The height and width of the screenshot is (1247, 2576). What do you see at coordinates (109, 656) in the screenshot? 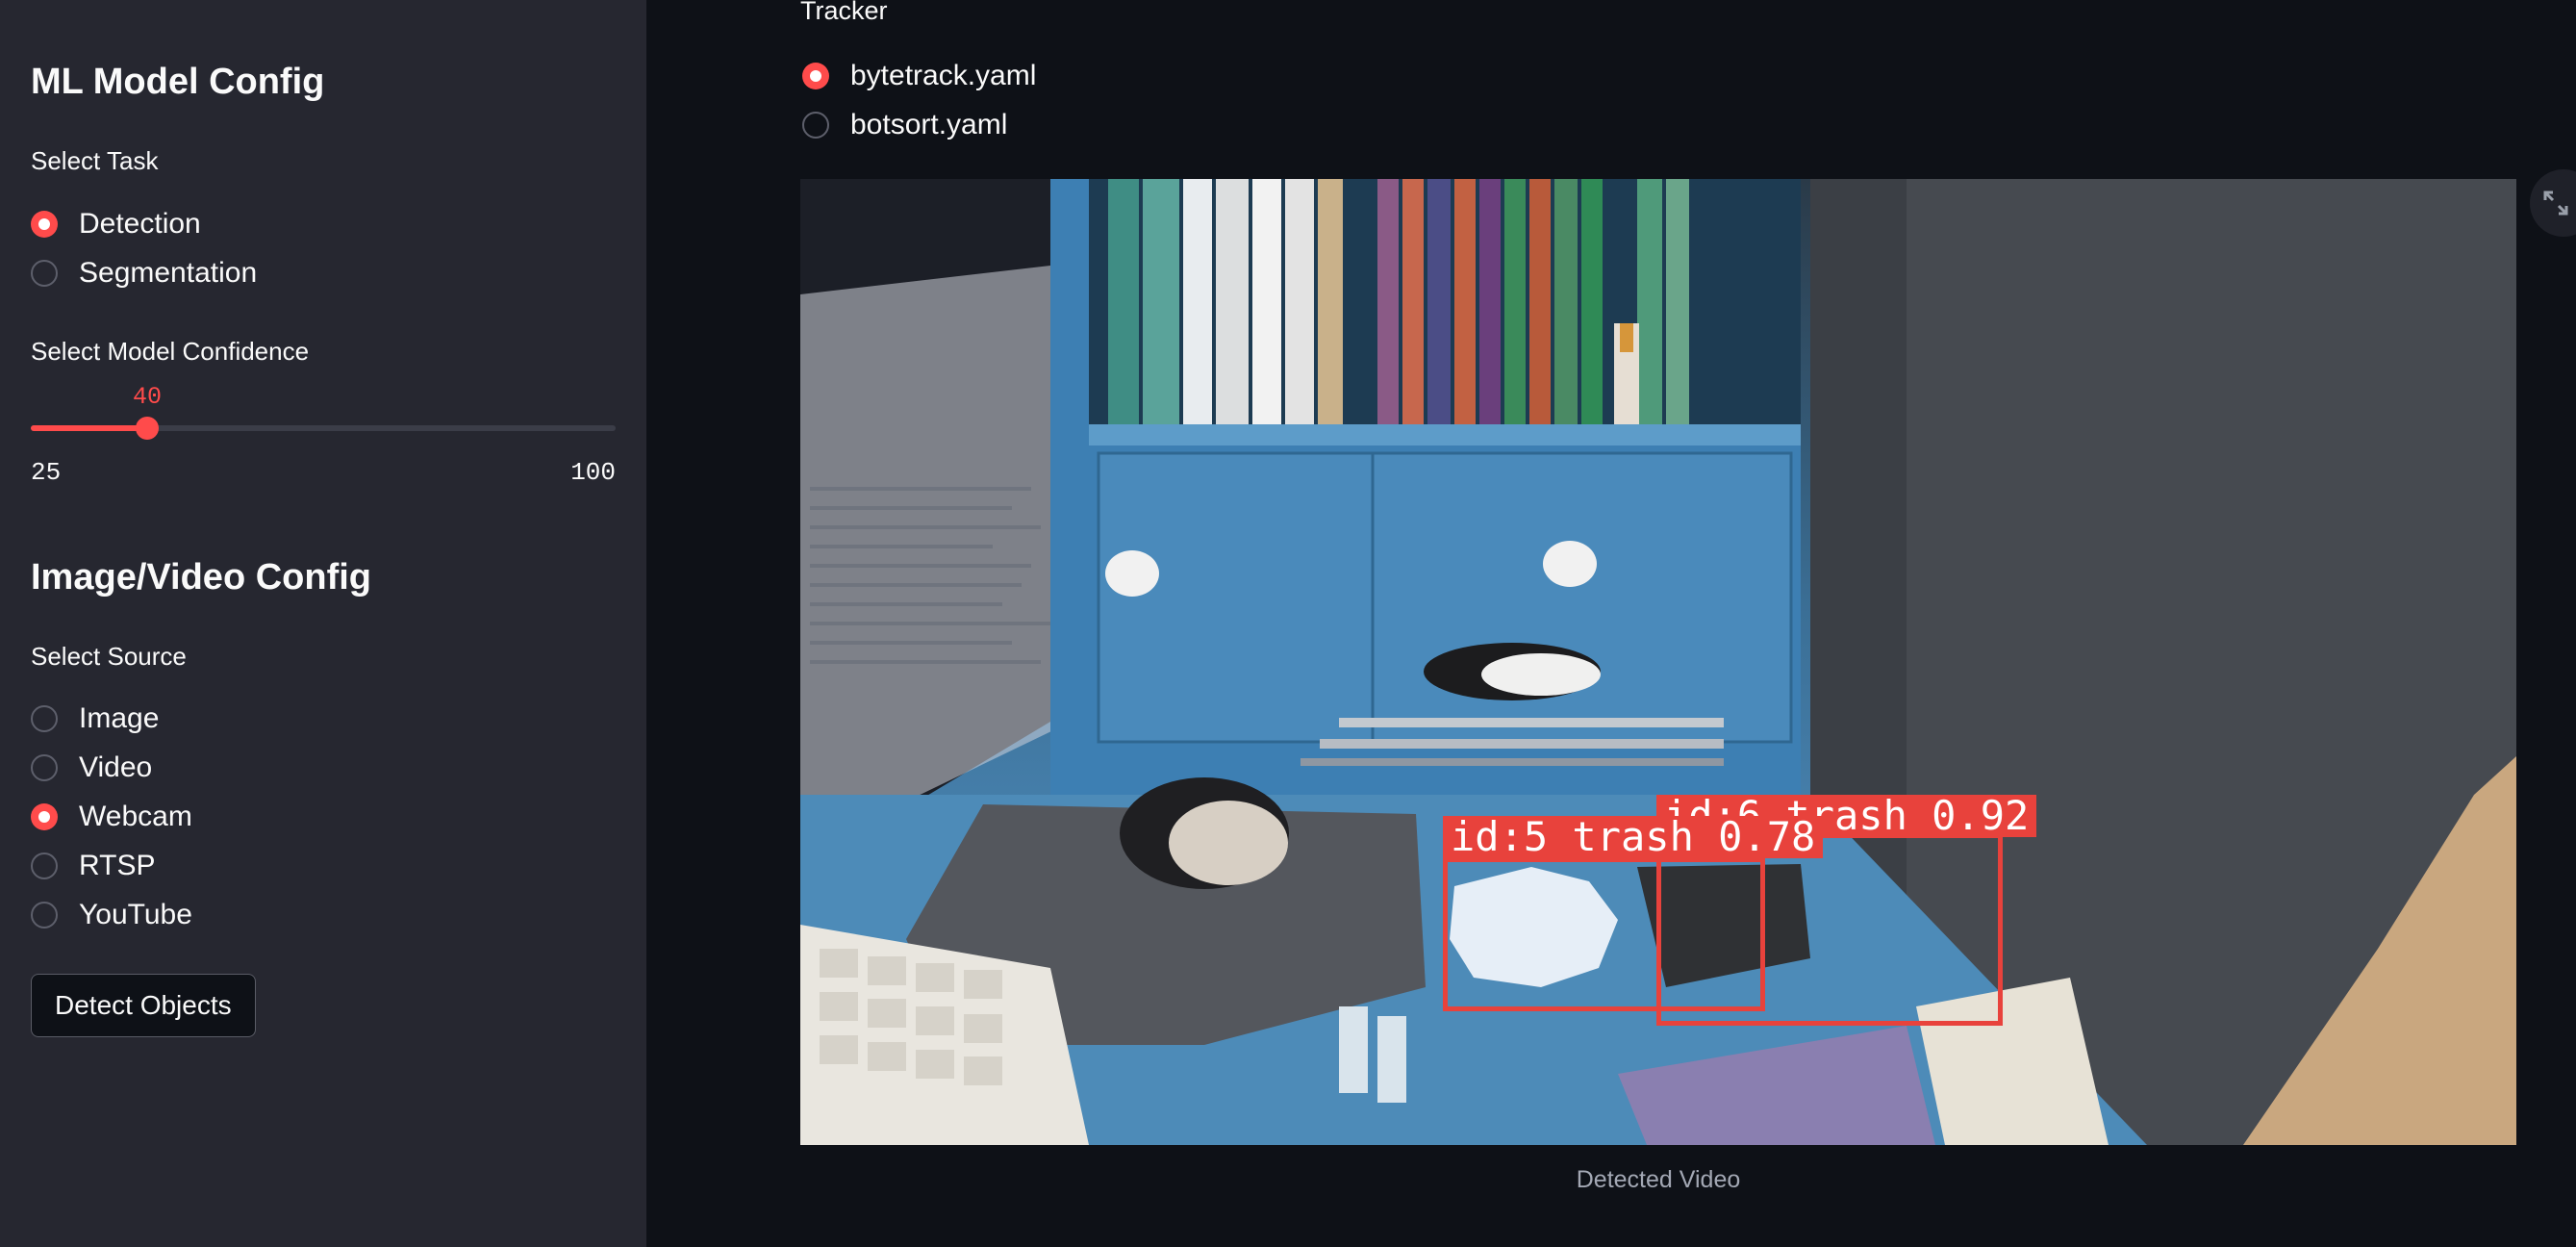
I see `select-source-label: Select Source` at bounding box center [109, 656].